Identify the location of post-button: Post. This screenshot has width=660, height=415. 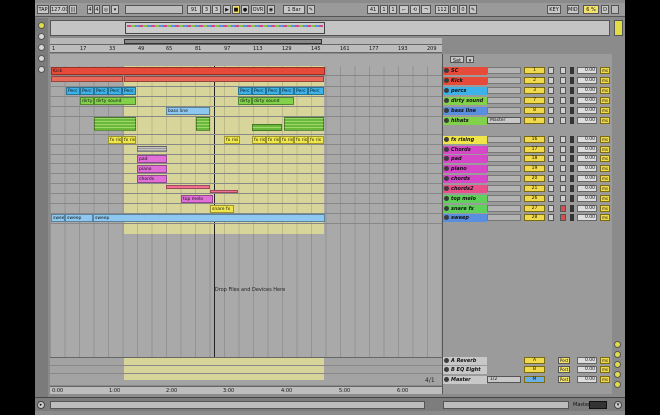
(564, 360).